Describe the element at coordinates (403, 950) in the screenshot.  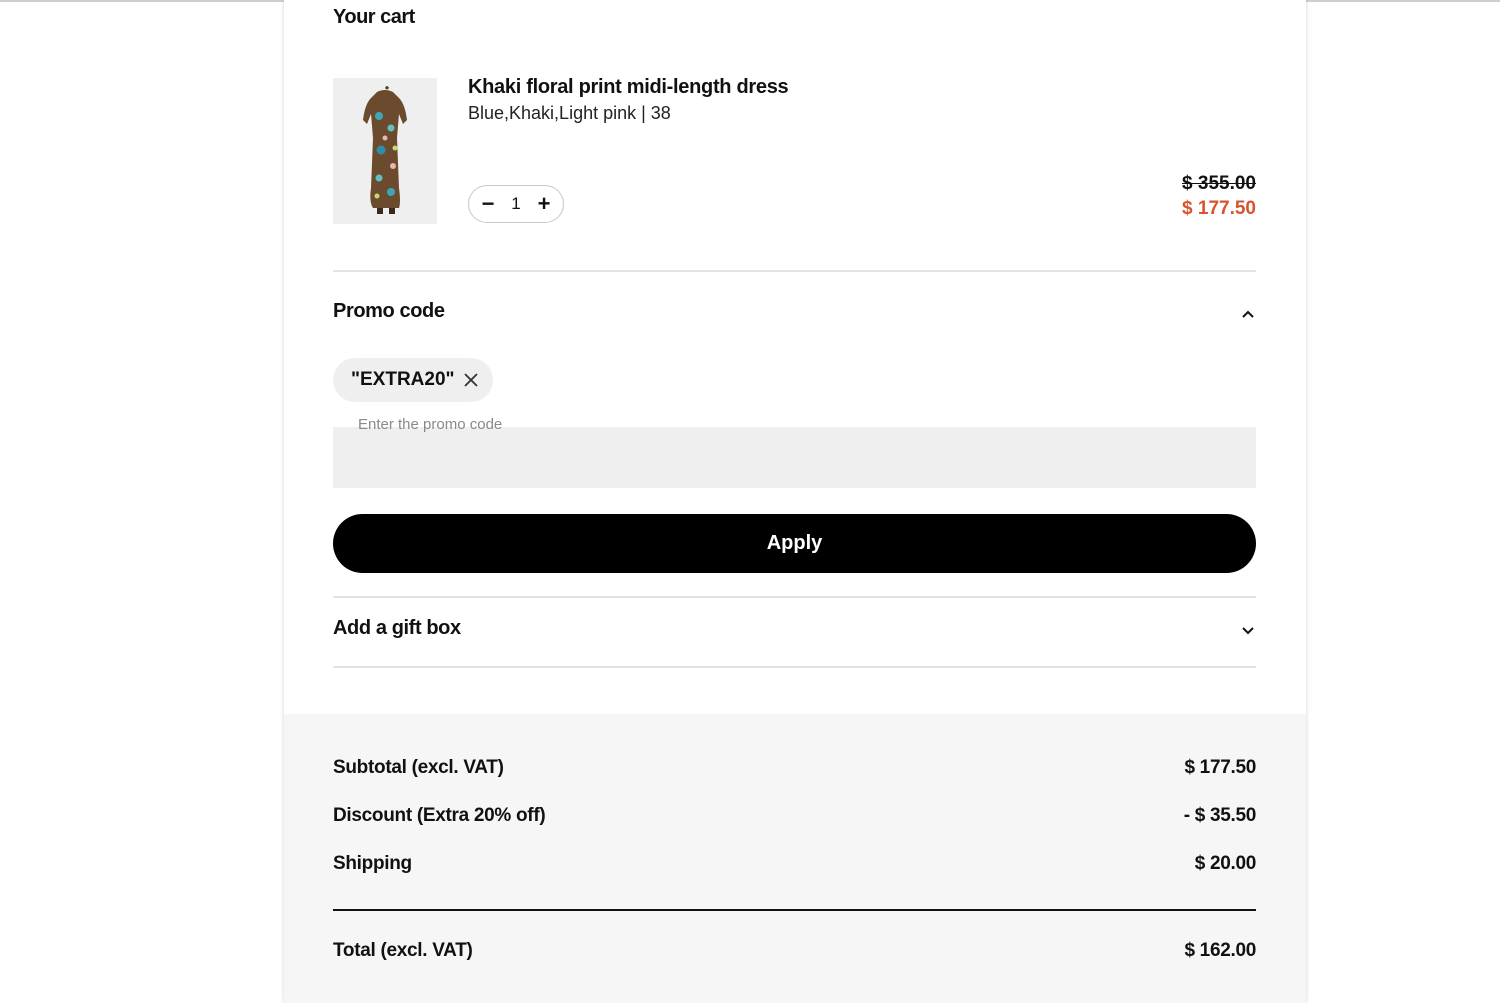
I see `total-label: Total (excl. VAT)` at that location.